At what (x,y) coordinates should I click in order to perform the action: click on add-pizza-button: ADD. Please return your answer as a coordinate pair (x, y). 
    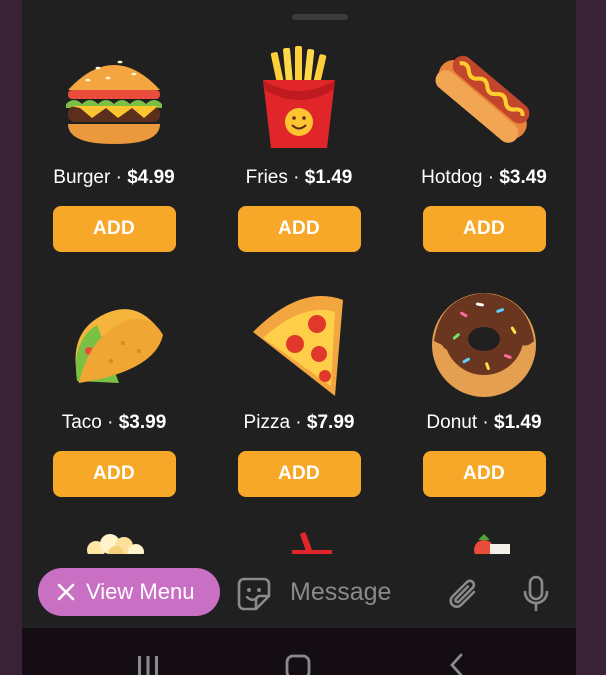
    Looking at the image, I should click on (299, 474).